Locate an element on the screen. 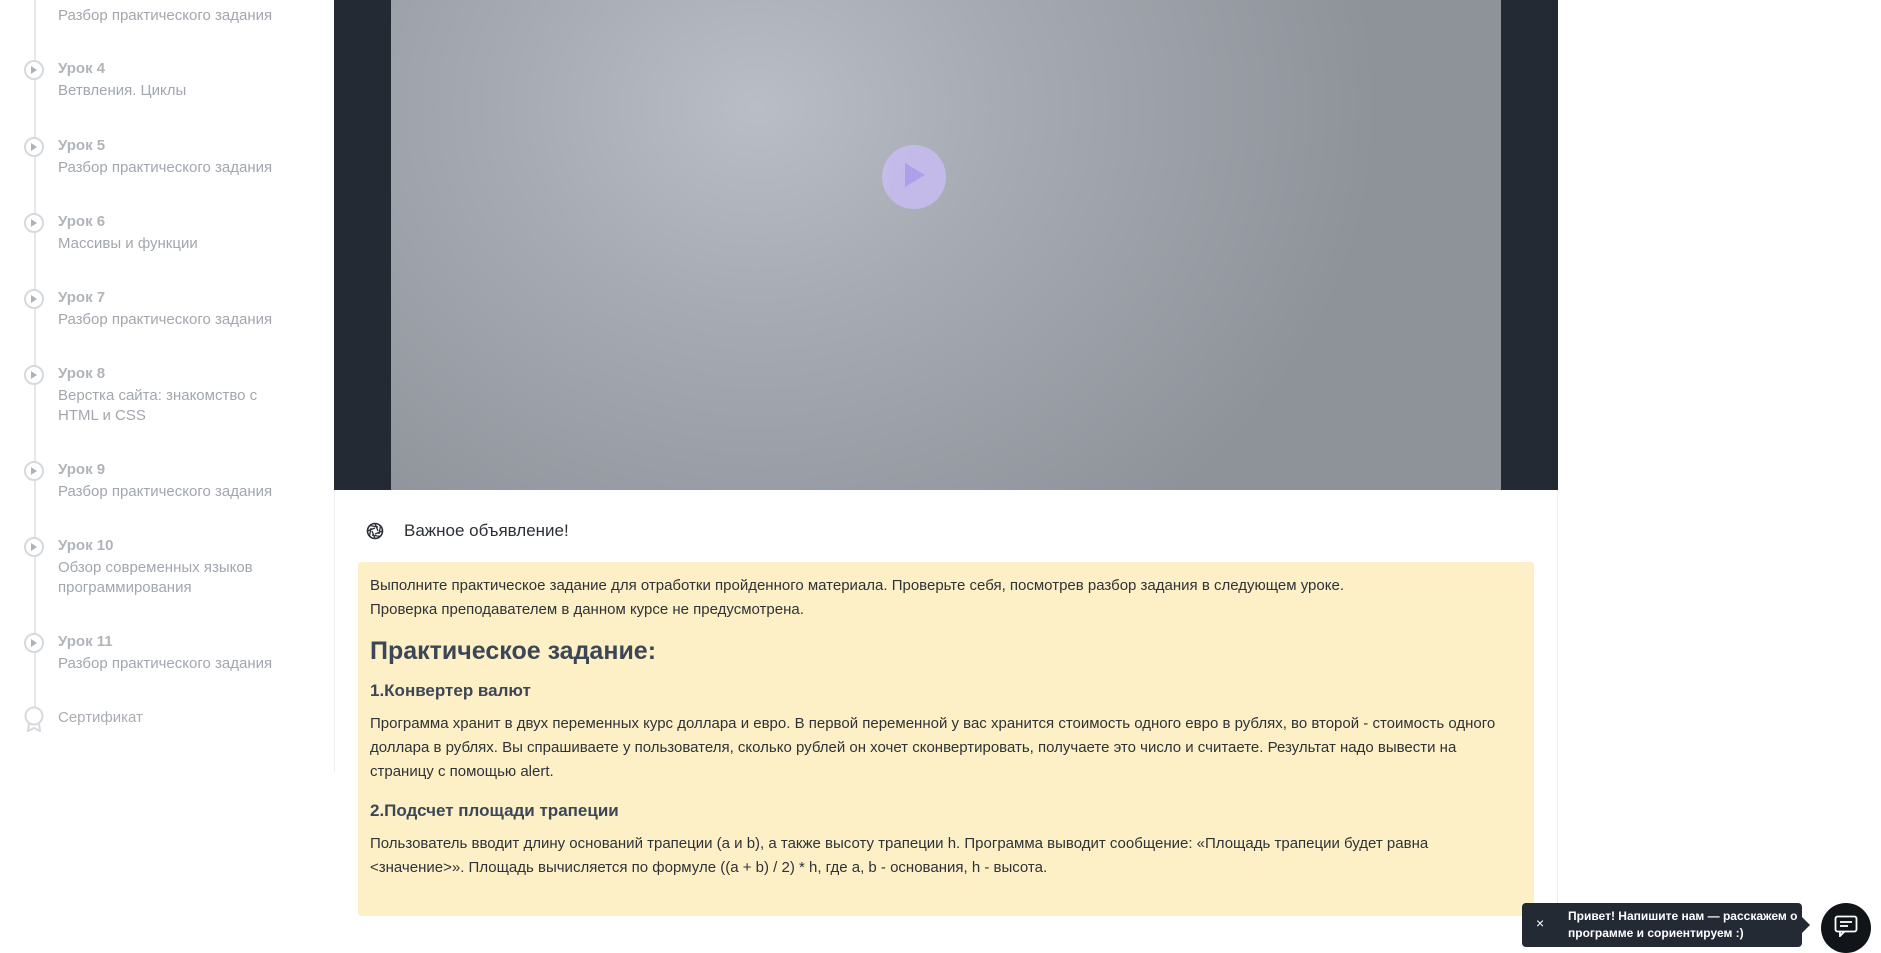  divider-gap is located at coordinates (334, 859).